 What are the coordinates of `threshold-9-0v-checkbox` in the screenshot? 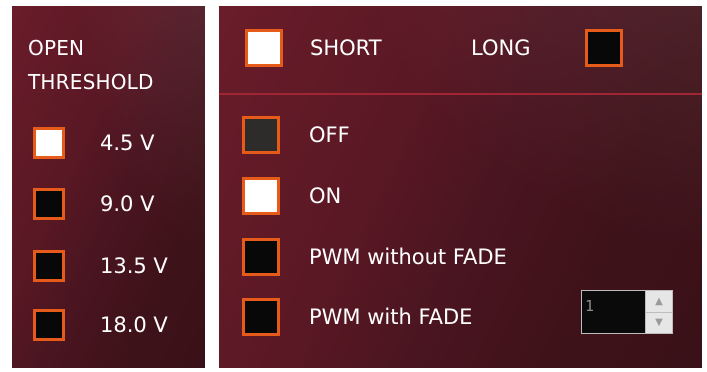 It's located at (49, 204).